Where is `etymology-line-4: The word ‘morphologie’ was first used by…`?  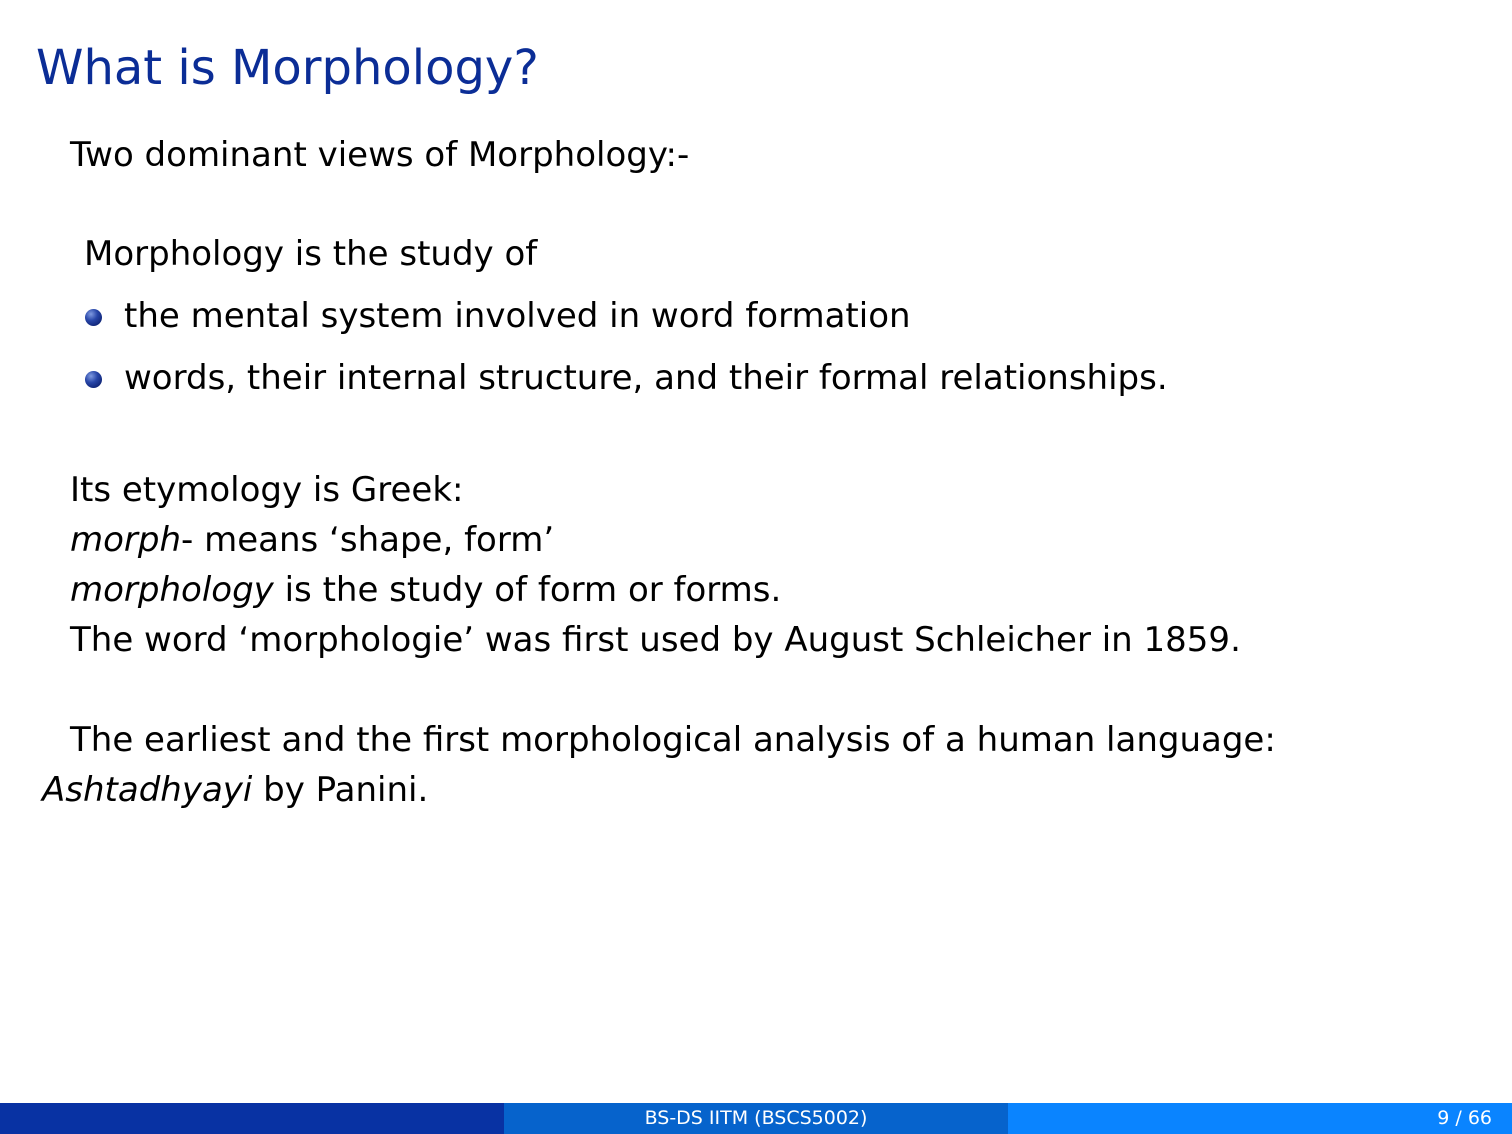
etymology-line-4: The word ‘morphologie’ was first used by… is located at coordinates (655, 640).